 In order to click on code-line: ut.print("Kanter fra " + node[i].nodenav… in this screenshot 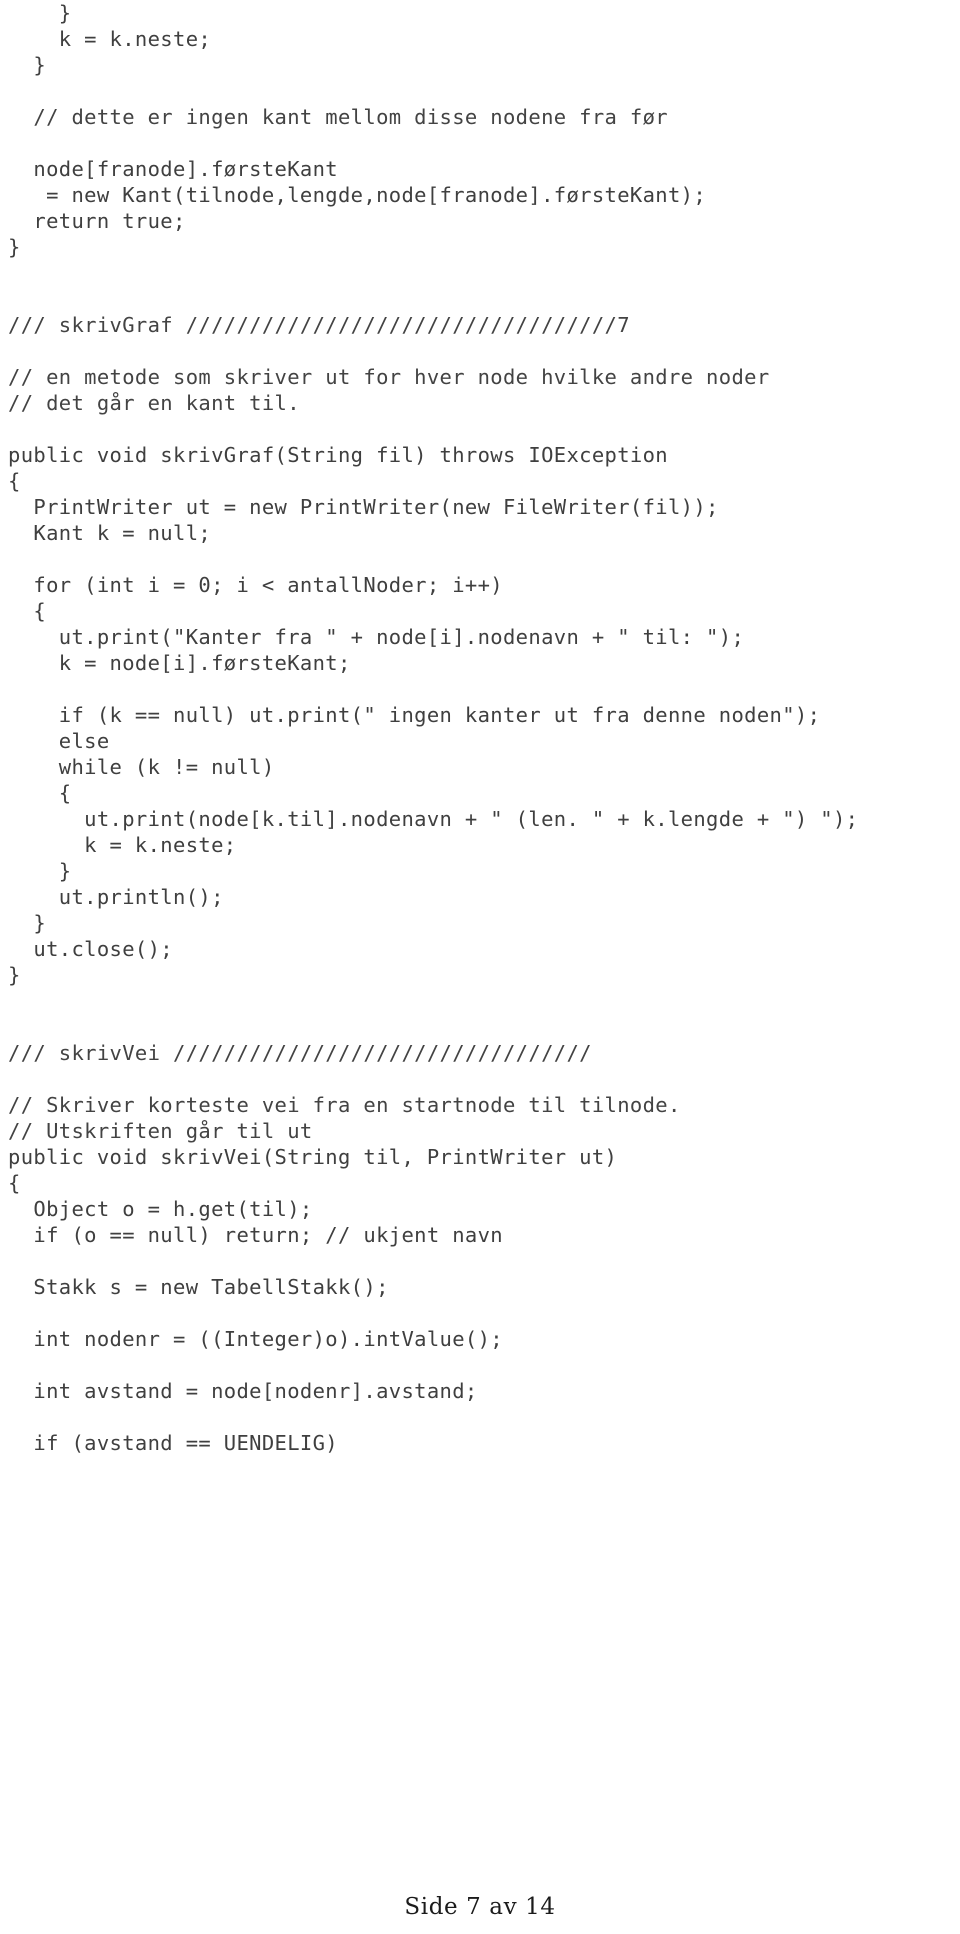, I will do `click(376, 637)`.